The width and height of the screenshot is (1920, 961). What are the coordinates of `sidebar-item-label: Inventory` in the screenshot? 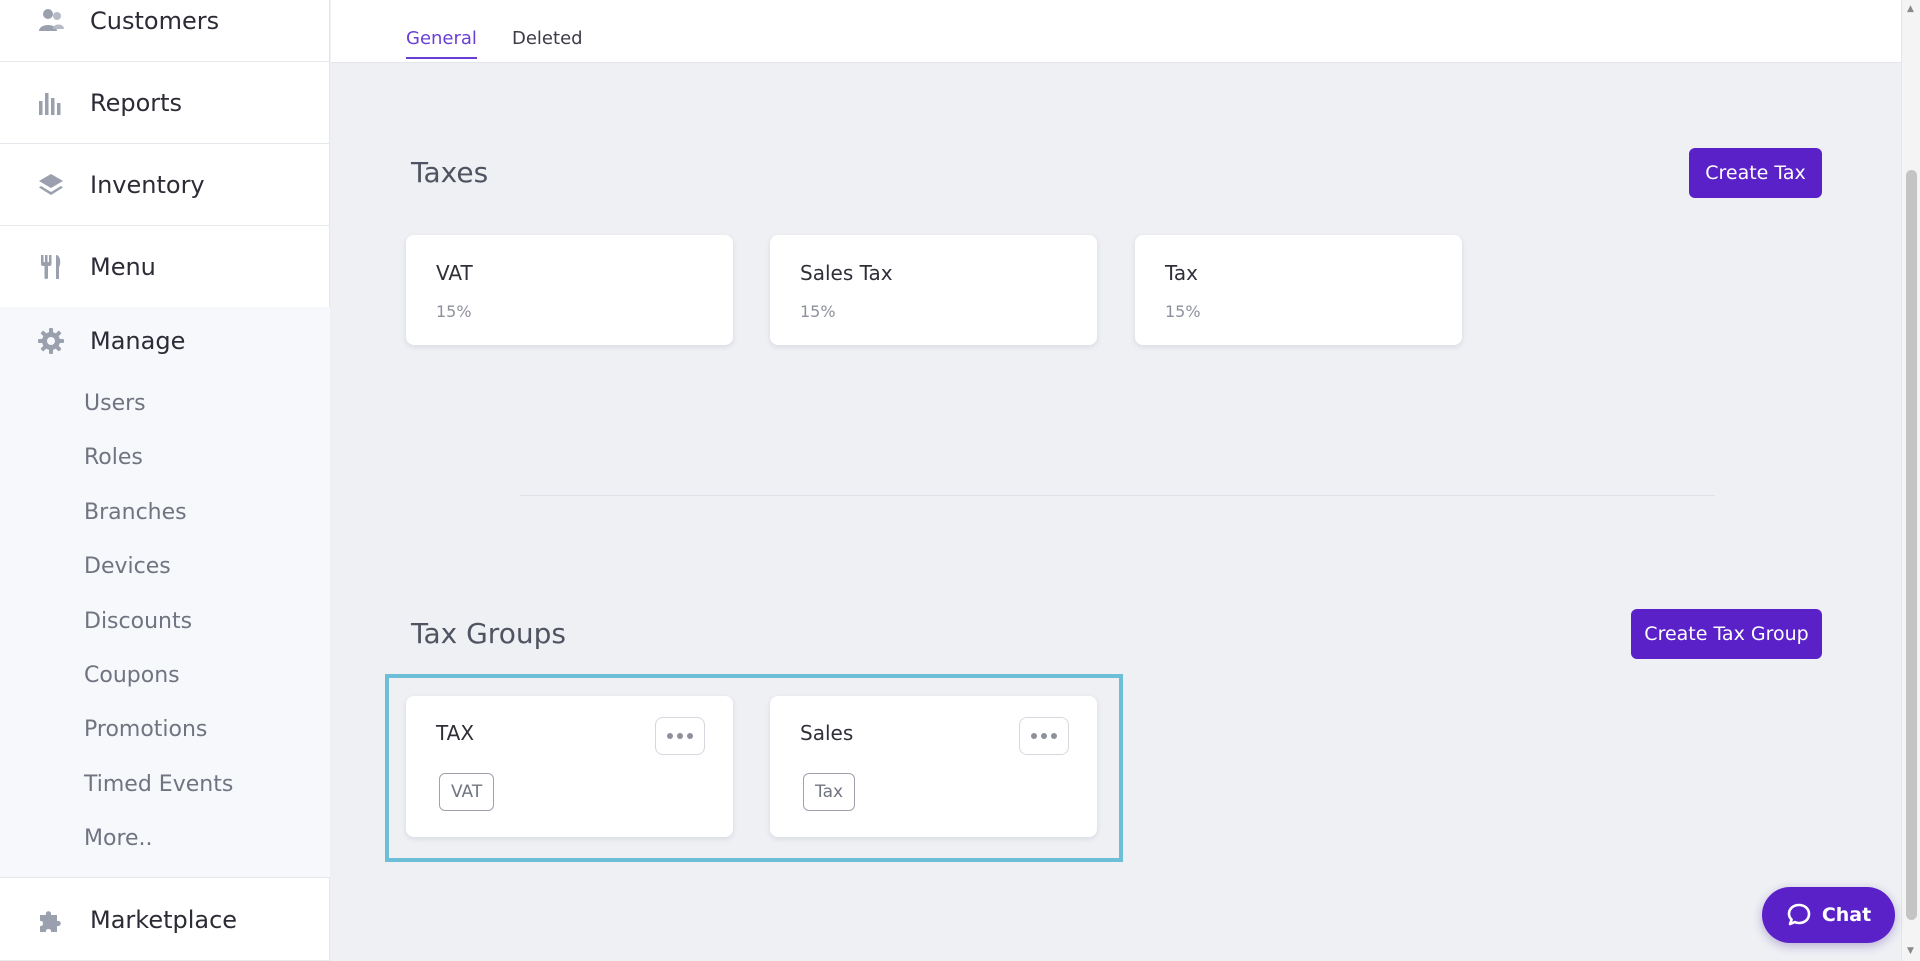 It's located at (147, 184).